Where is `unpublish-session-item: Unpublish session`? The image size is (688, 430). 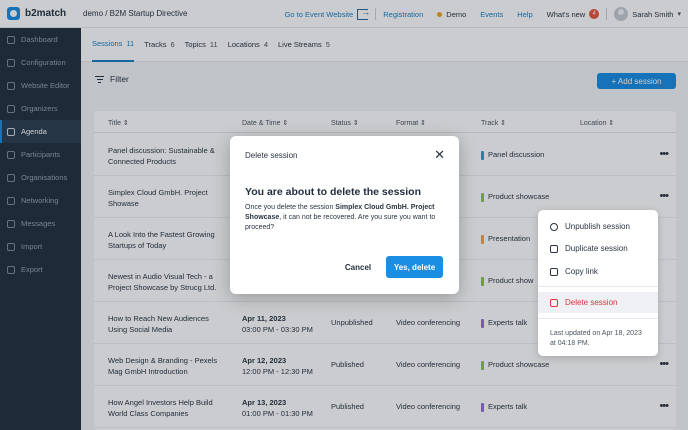 unpublish-session-item: Unpublish session is located at coordinates (598, 226).